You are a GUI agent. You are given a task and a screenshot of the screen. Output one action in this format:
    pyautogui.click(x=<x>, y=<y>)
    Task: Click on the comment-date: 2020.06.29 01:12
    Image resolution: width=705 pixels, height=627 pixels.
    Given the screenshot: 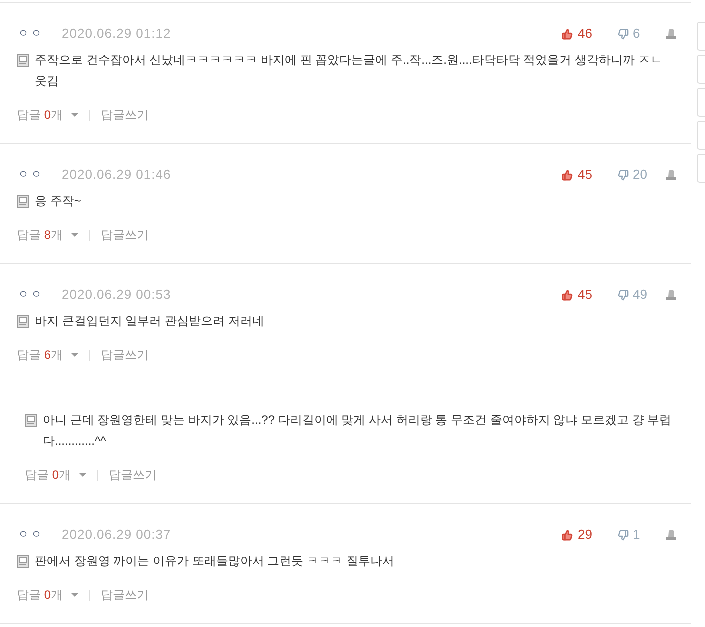 What is the action you would take?
    pyautogui.click(x=117, y=34)
    